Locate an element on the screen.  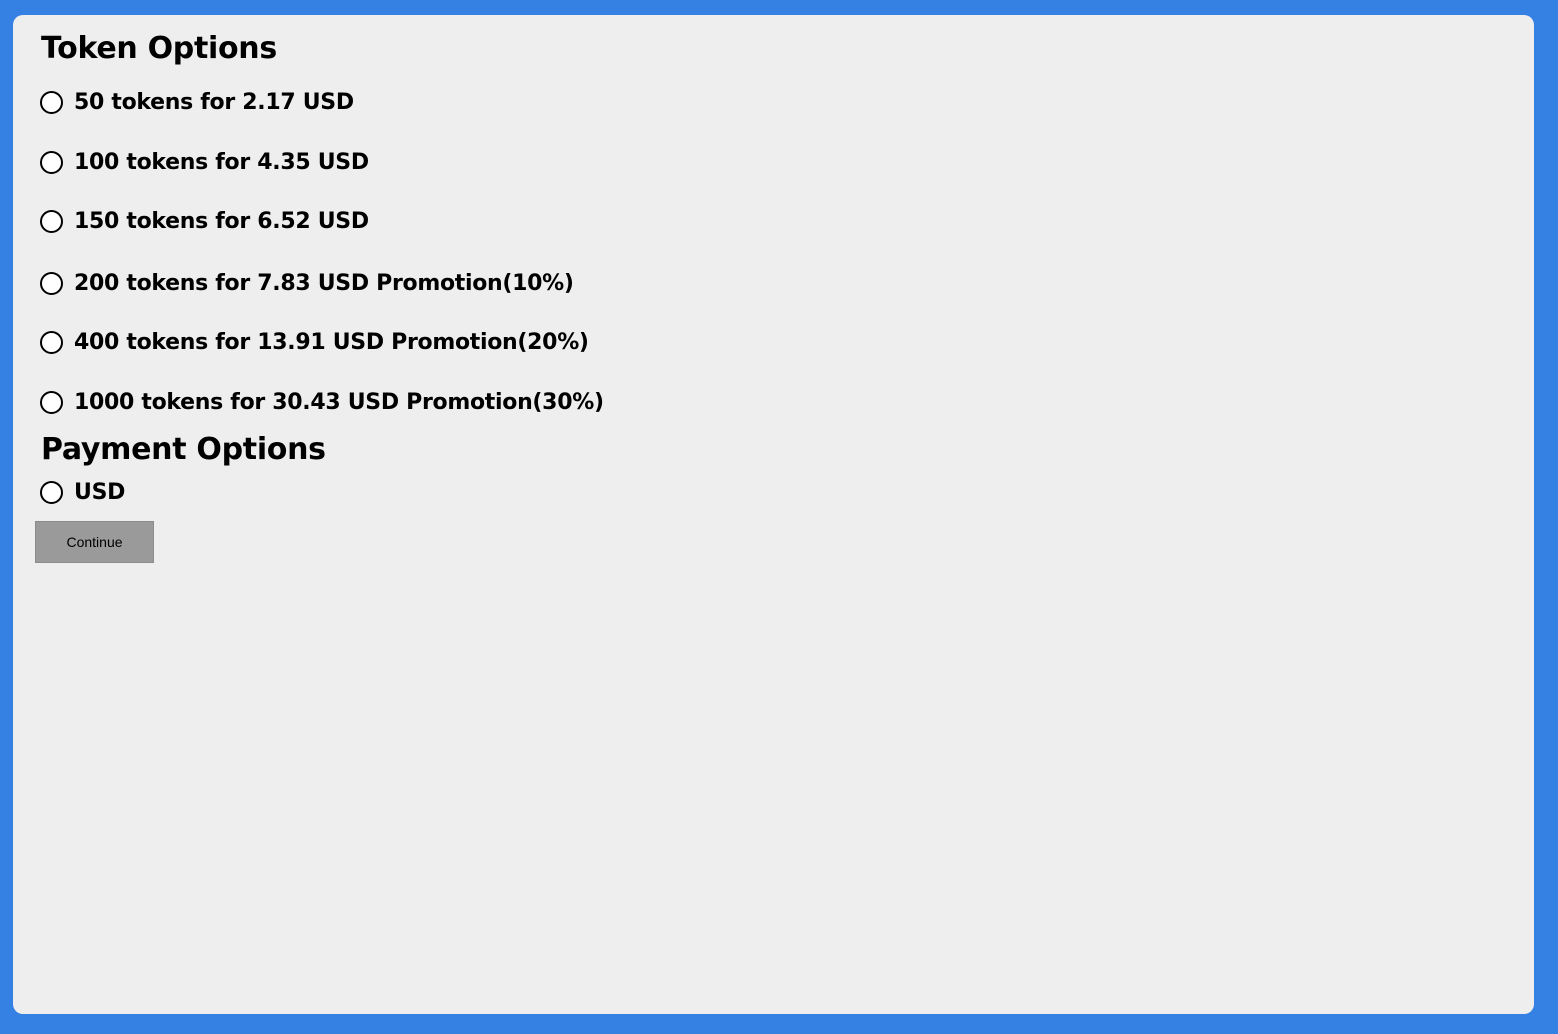
token-options-heading: Token Options is located at coordinates (159, 48).